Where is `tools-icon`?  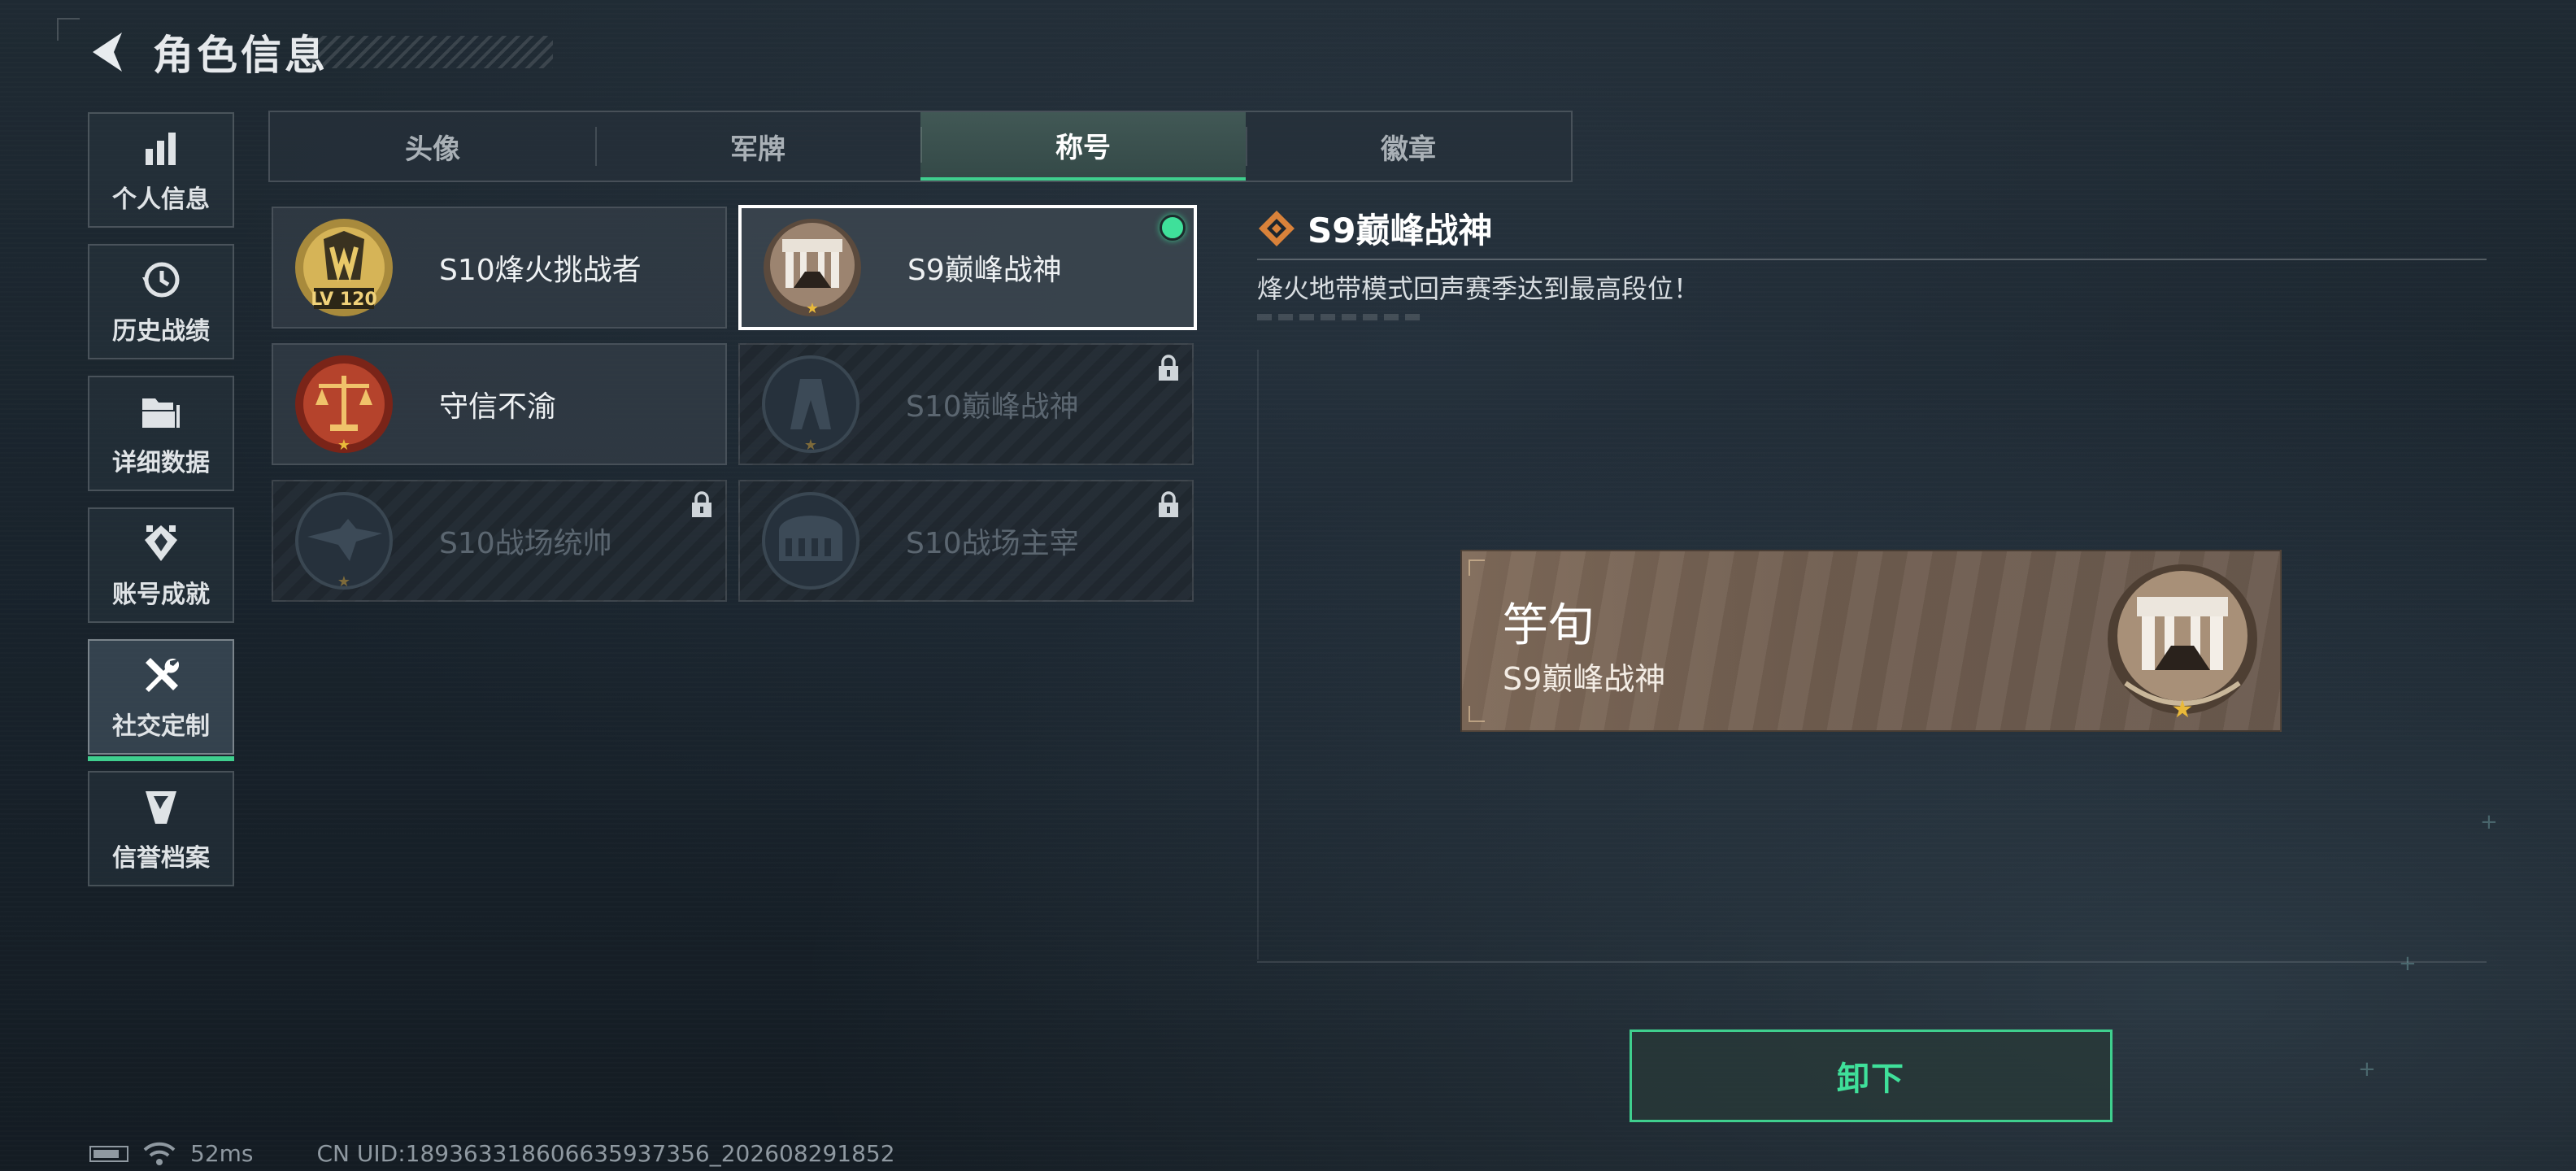 tools-icon is located at coordinates (161, 675).